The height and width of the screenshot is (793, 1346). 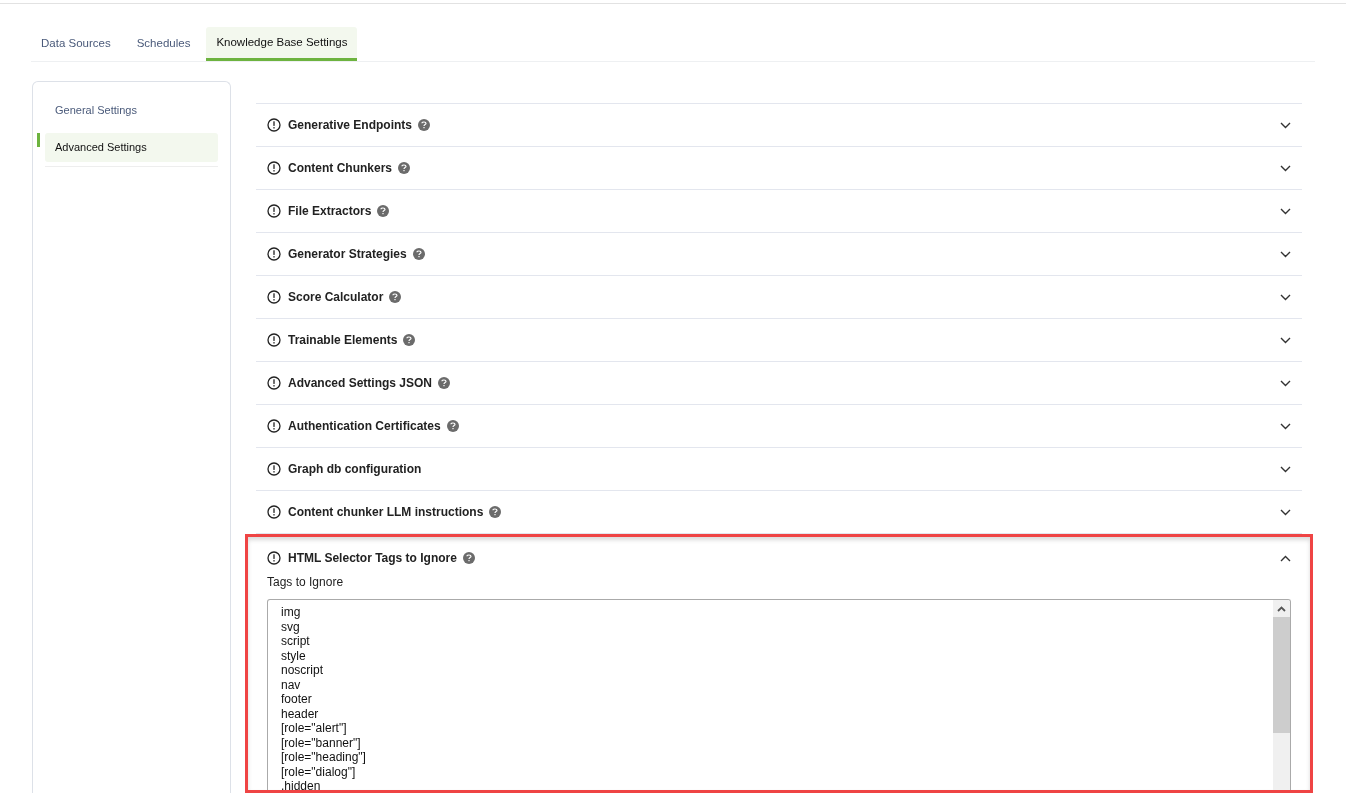 What do you see at coordinates (779, 254) in the screenshot?
I see `section-header: Generator Strategies` at bounding box center [779, 254].